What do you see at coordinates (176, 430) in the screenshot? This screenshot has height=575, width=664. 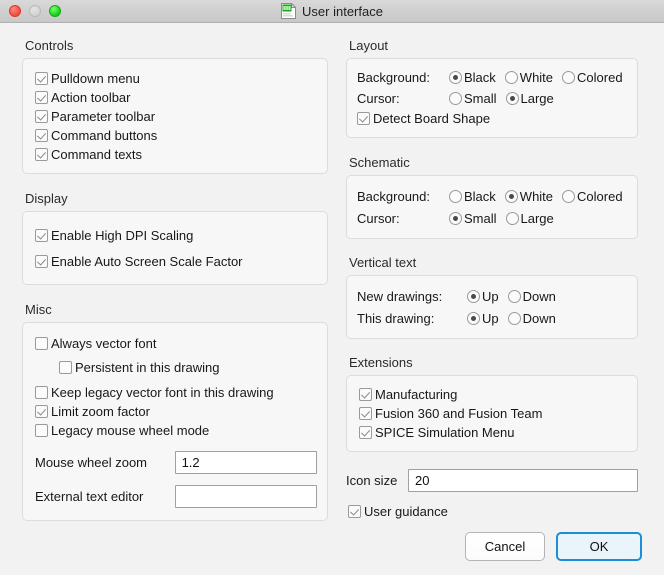 I see `checkbox-legacy-mouse-wheel-mode: Legacy mouse wheel mode` at bounding box center [176, 430].